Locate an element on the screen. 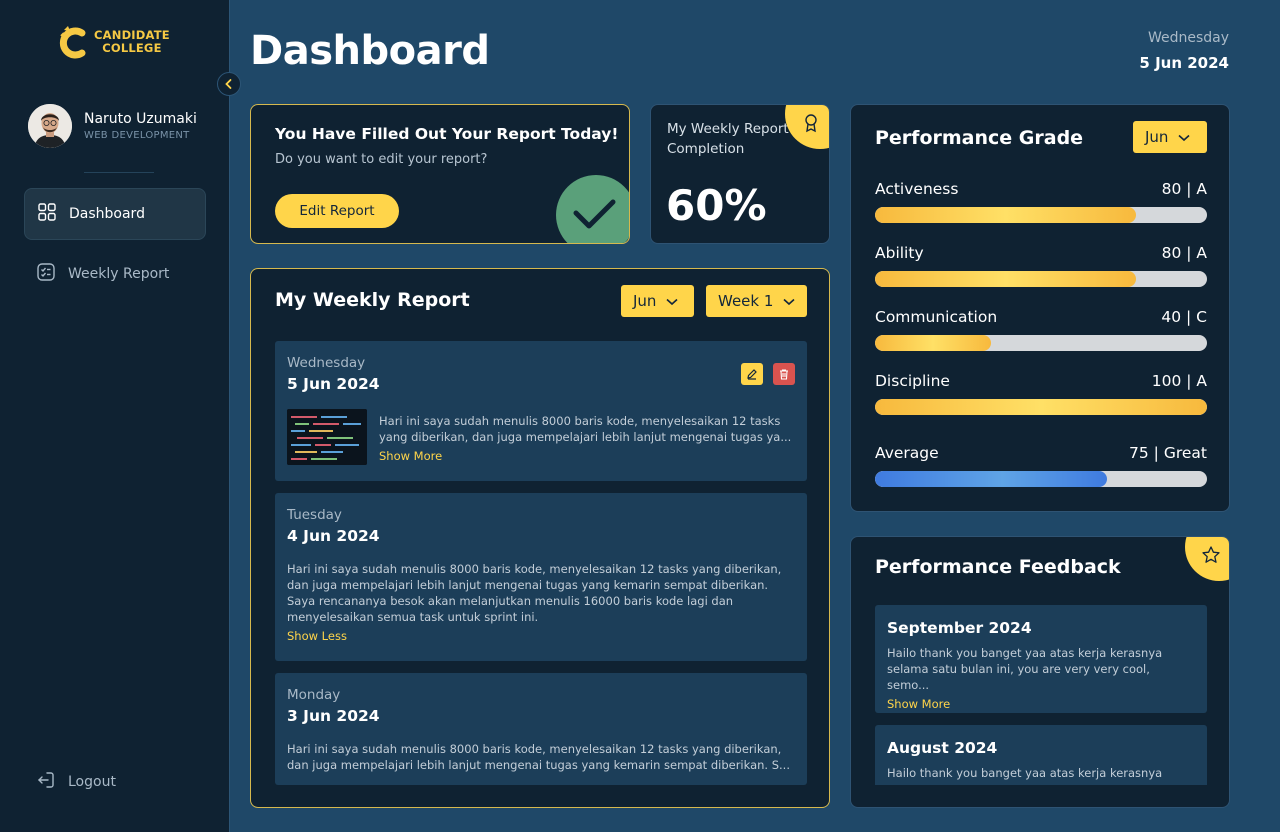  grade-row-ability: Ability 80 | A is located at coordinates (1041, 265).